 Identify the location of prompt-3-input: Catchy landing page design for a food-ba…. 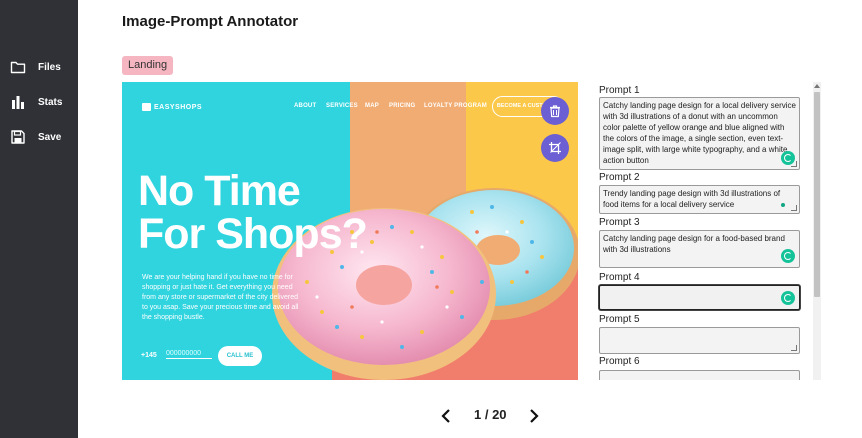
(699, 249).